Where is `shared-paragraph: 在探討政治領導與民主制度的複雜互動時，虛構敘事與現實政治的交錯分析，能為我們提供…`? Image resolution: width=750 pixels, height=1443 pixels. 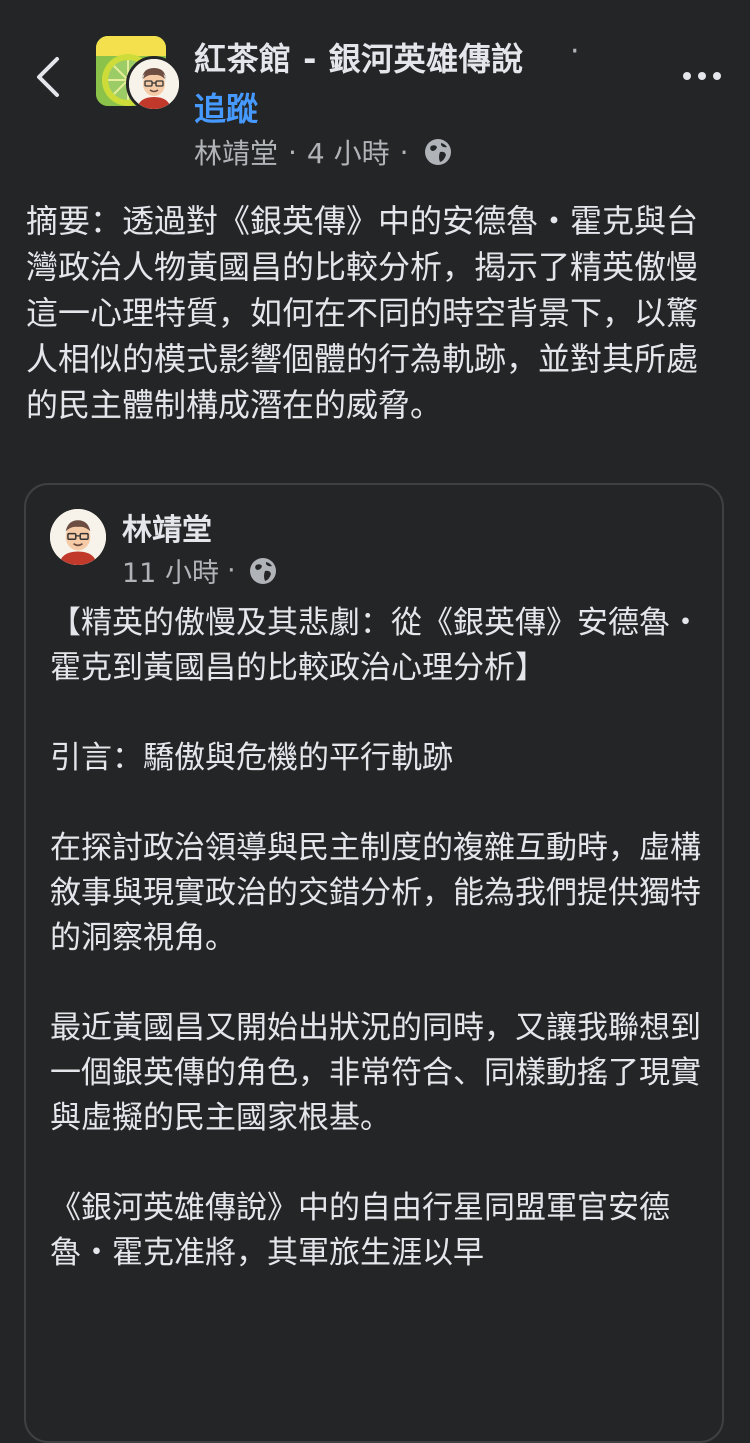 shared-paragraph: 在探討政治領導與民主制度的複雜互動時，虛構敘事與現實政治的交錯分析，能為我們提供… is located at coordinates (375, 893).